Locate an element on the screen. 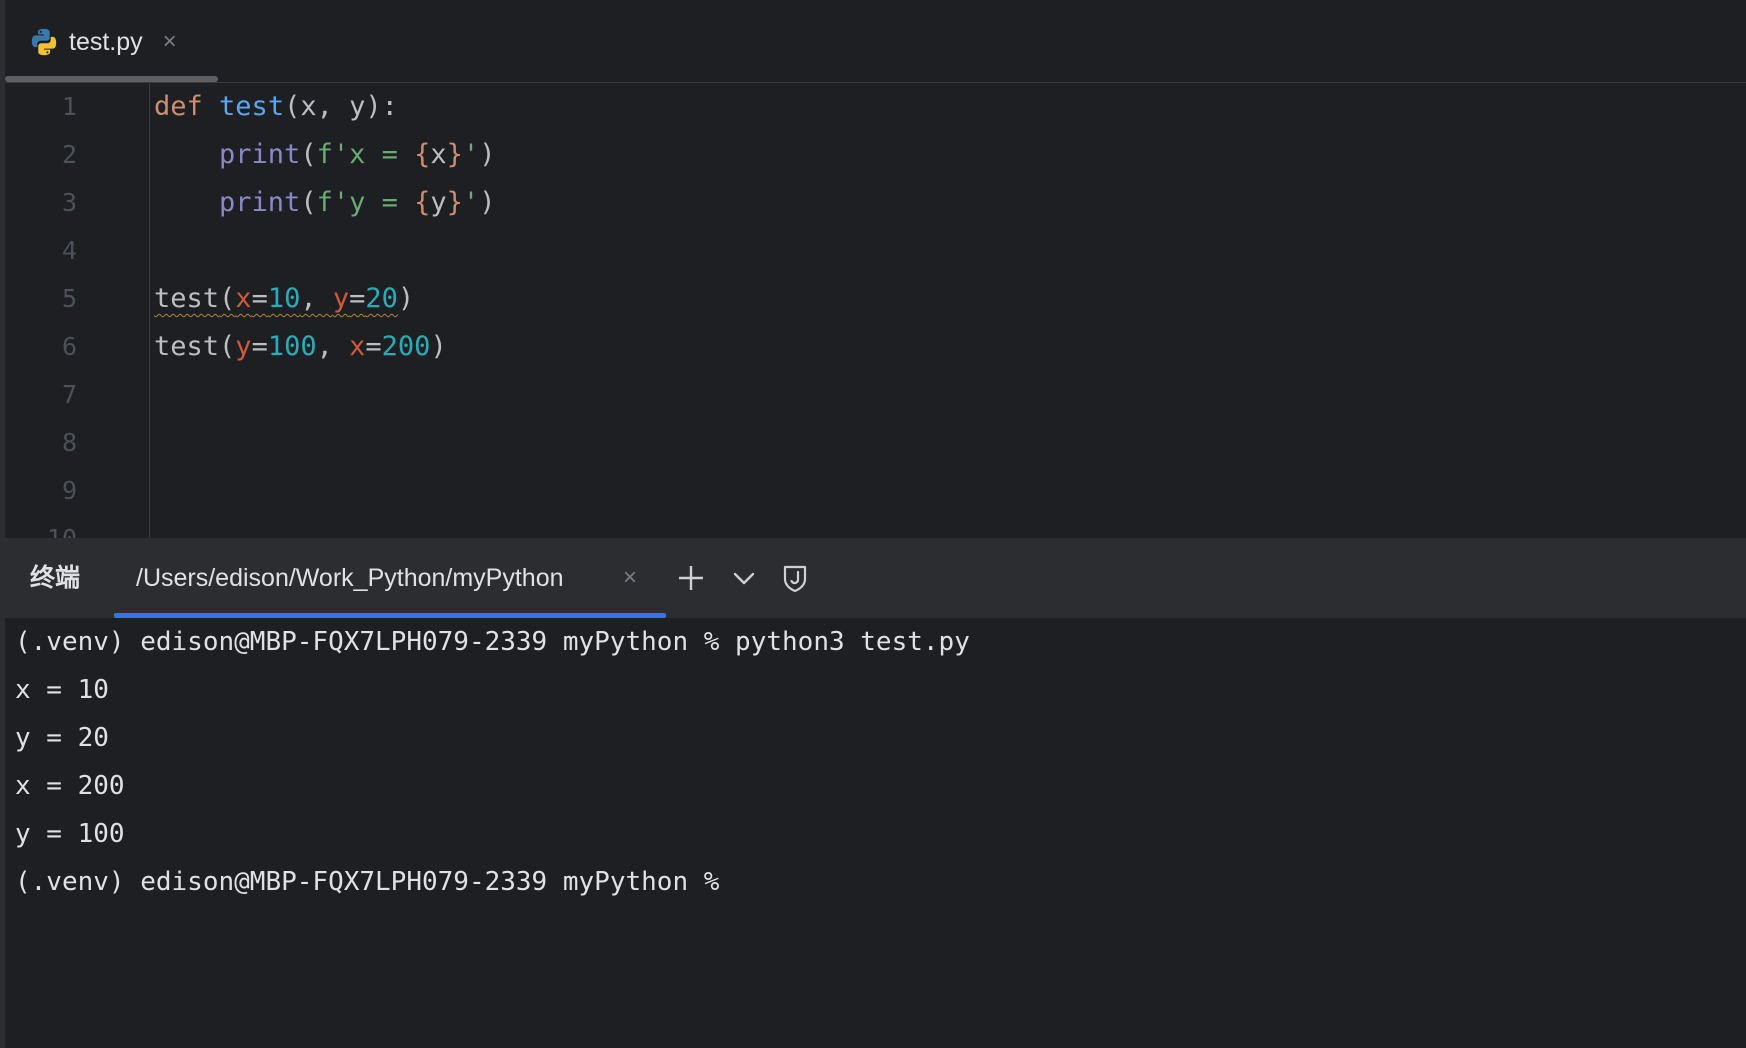 The image size is (1746, 1048). code-line-6: test(y=100, x=200) is located at coordinates (300, 347).